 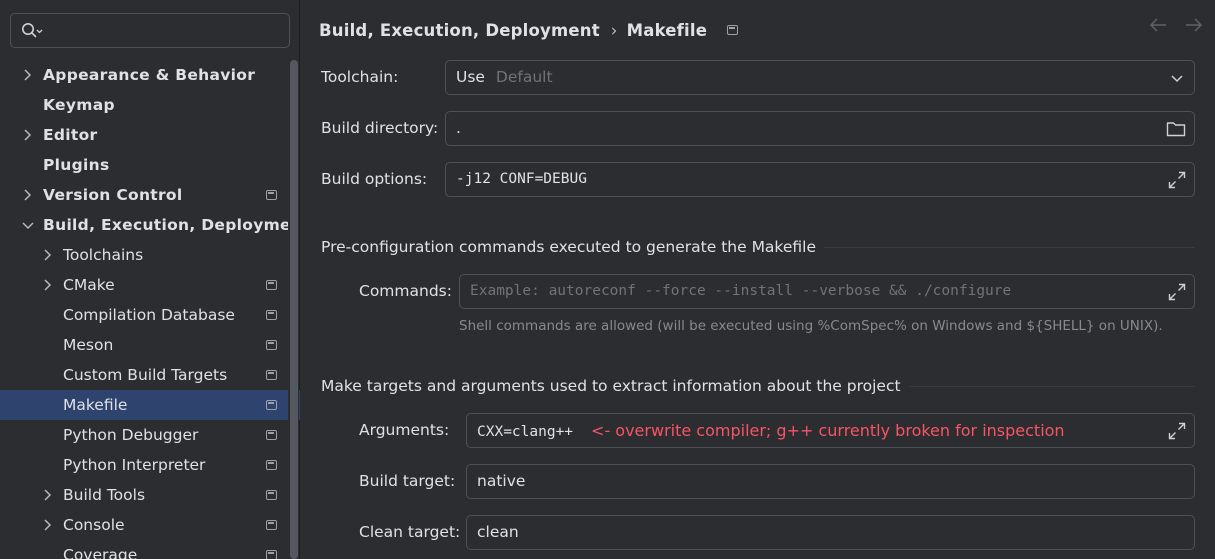 I want to click on build-target-value: native, so click(x=501, y=481).